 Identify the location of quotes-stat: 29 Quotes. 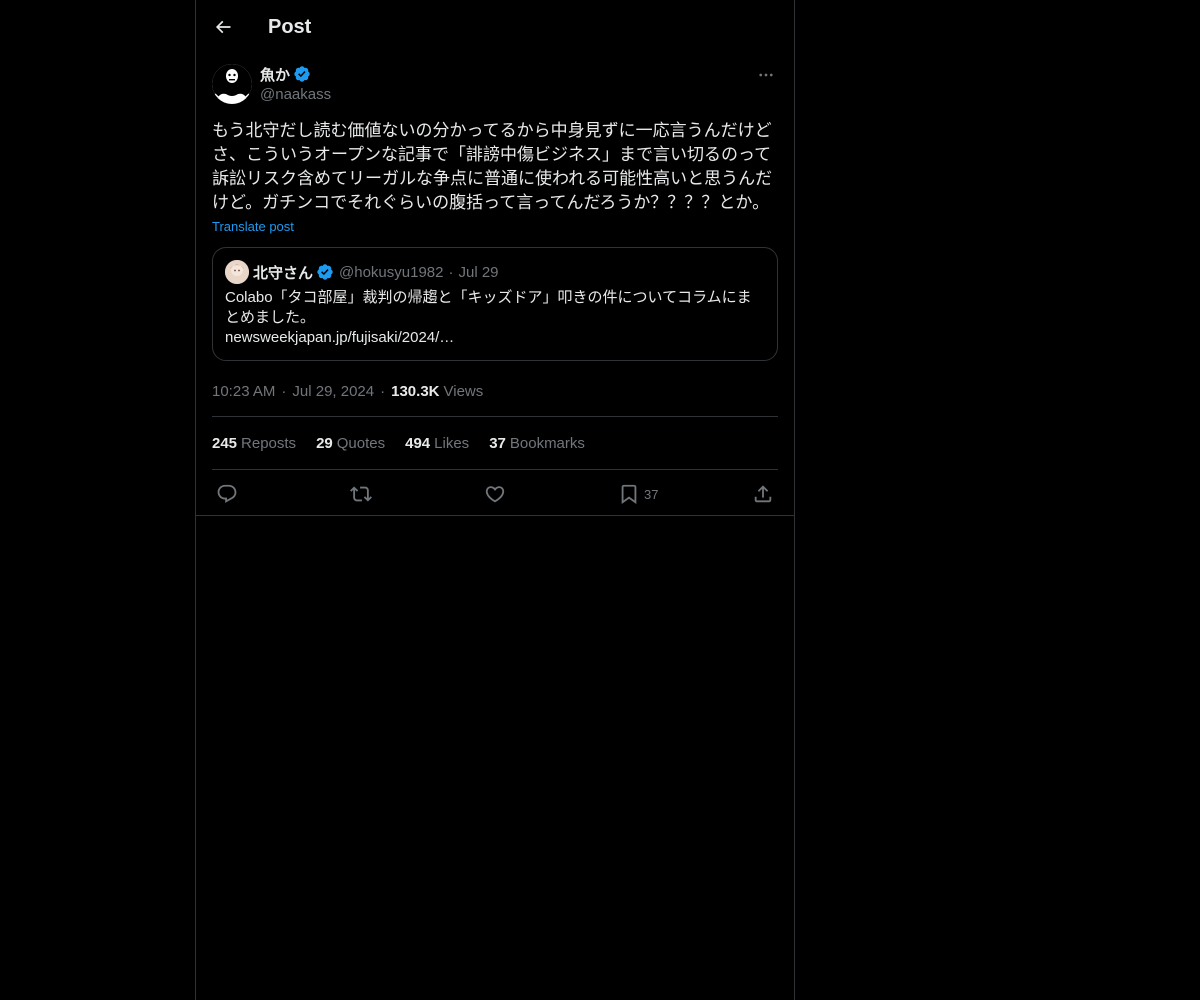
(350, 443).